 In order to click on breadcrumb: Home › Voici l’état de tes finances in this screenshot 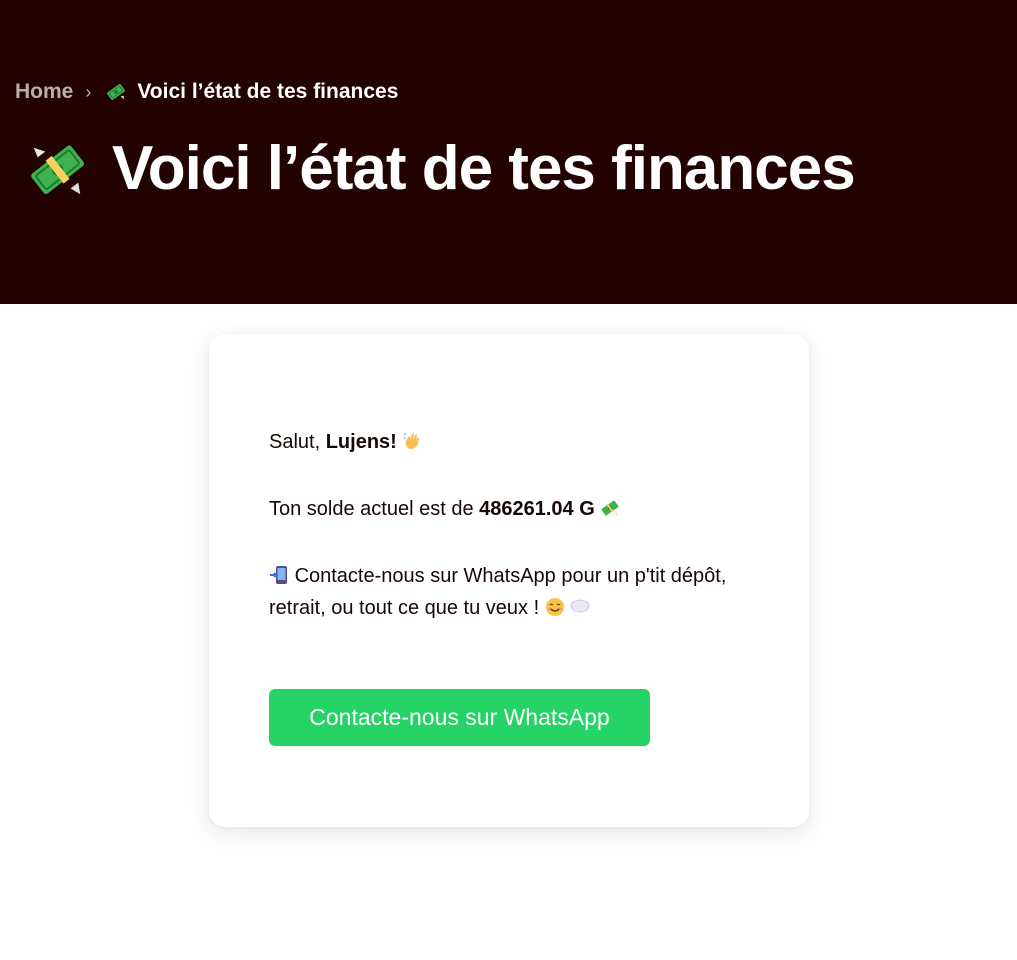, I will do `click(206, 92)`.